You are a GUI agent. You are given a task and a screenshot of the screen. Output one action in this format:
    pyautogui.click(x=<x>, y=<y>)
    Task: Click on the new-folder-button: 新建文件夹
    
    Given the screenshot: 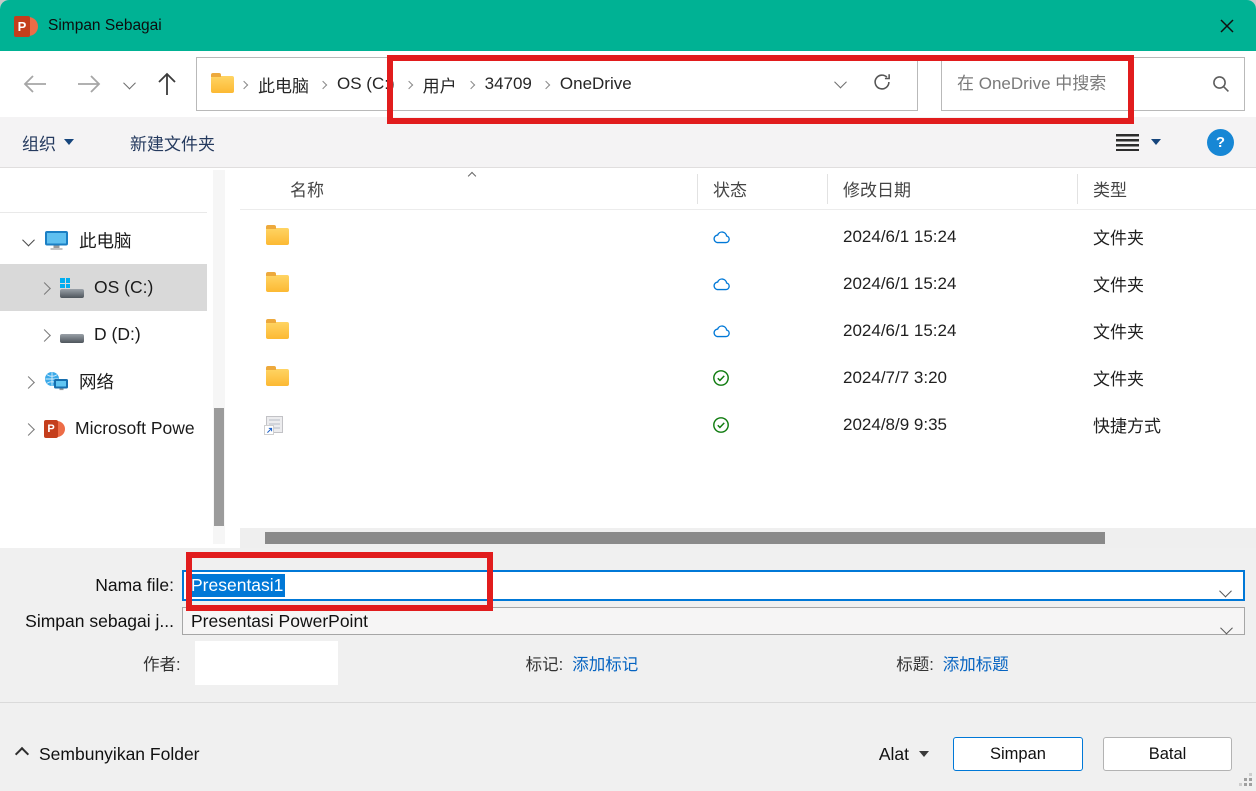 What is the action you would take?
    pyautogui.click(x=172, y=142)
    